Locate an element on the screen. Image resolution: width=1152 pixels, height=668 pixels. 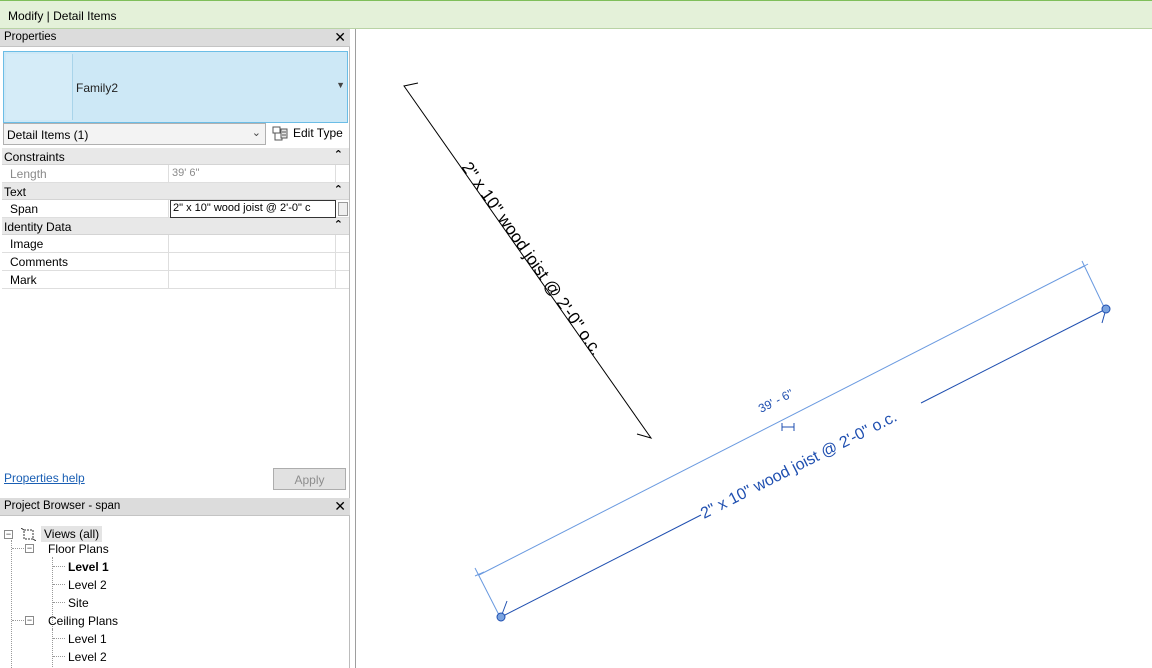
context-title: Modify | Detail Items is located at coordinates (62, 16).